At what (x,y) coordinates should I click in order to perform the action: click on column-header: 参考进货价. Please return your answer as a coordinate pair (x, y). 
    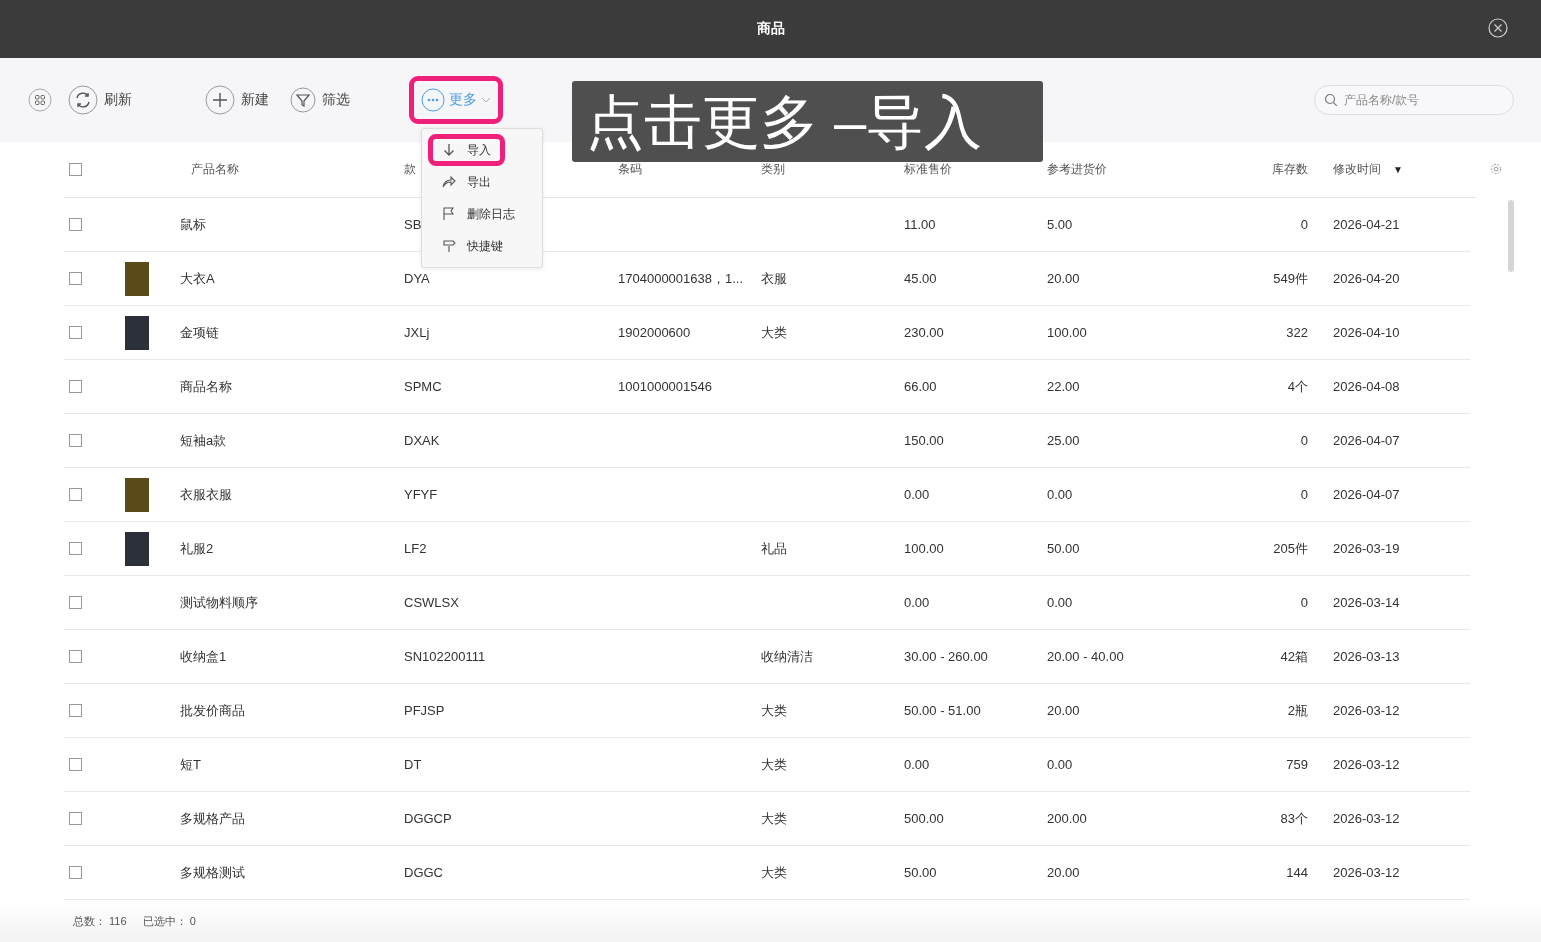
    Looking at the image, I should click on (1077, 169).